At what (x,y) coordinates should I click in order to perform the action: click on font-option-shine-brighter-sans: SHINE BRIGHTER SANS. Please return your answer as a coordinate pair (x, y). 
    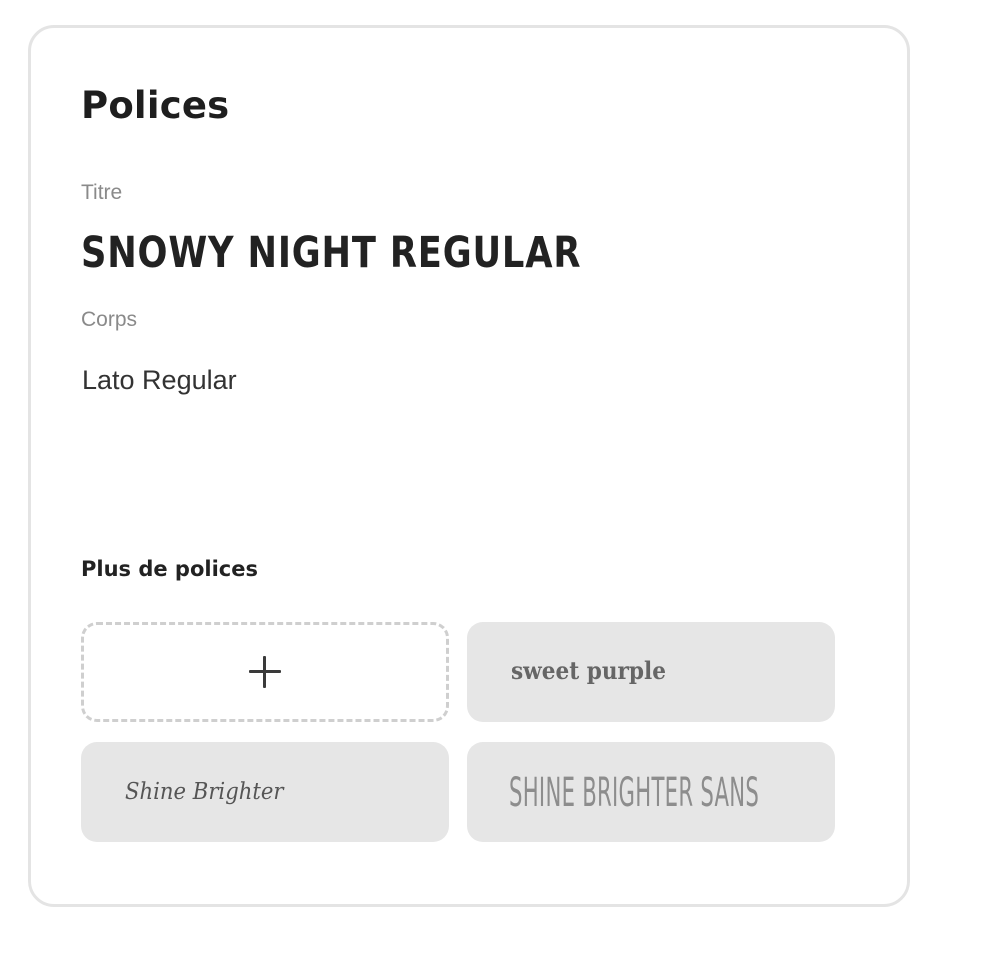
    Looking at the image, I should click on (651, 792).